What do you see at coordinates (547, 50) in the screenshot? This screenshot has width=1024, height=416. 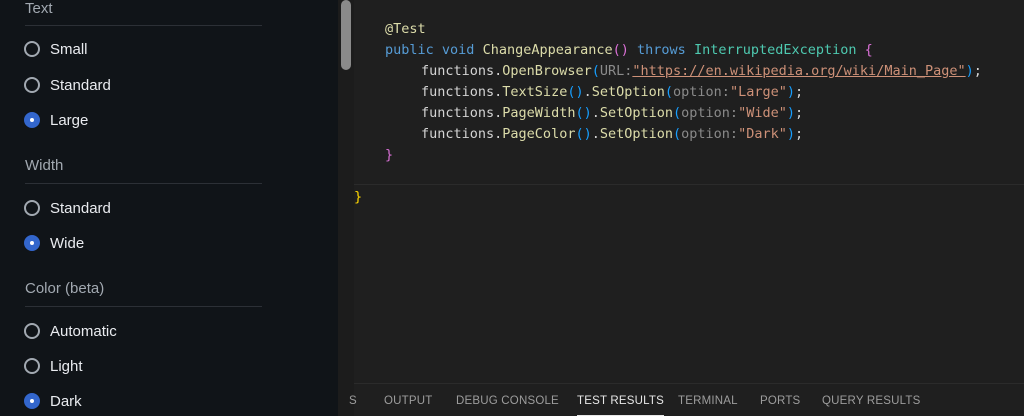 I see `method-name-token: ChangeAppearance` at bounding box center [547, 50].